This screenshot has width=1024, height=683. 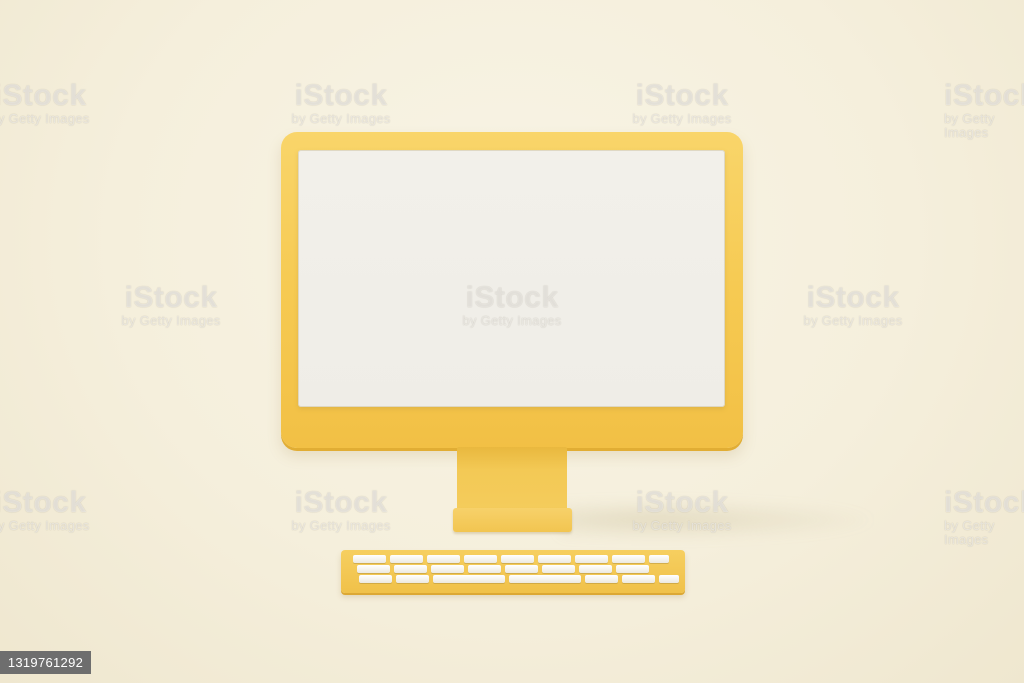 I want to click on monitor-stand-base, so click(x=512, y=520).